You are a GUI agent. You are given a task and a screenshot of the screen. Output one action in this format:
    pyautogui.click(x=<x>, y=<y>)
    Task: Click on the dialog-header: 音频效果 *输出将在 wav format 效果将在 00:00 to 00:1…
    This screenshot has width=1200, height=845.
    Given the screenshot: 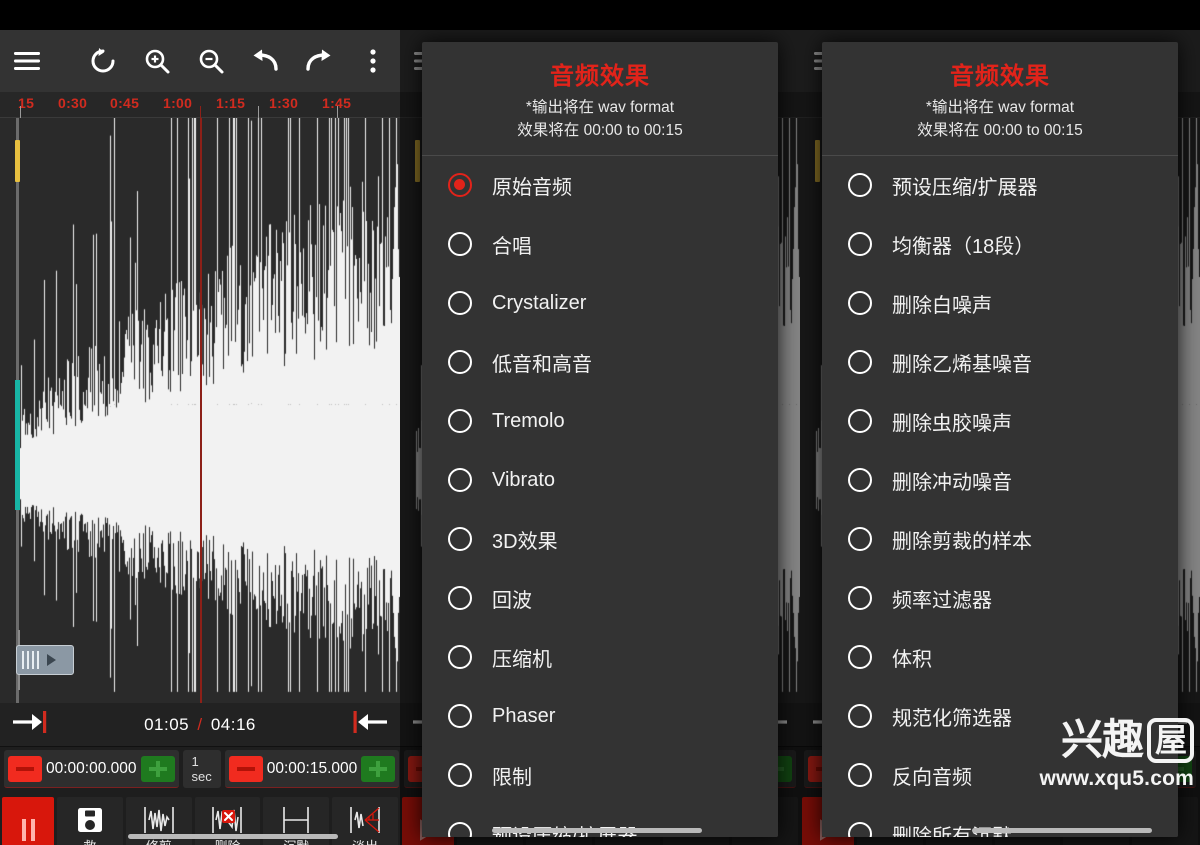 What is the action you would take?
    pyautogui.click(x=600, y=98)
    